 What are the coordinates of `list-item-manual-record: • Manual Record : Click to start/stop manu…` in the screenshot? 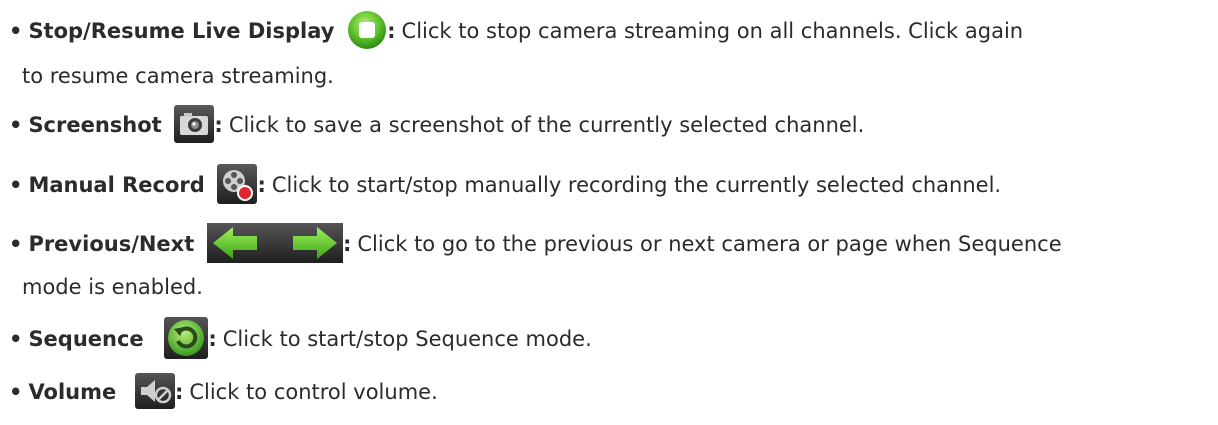 It's located at (609, 185).